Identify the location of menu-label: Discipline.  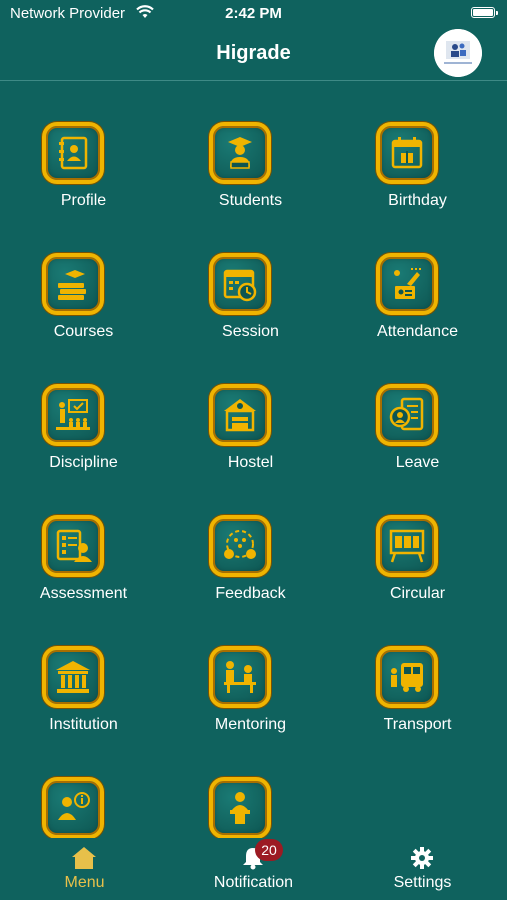
(83, 462).